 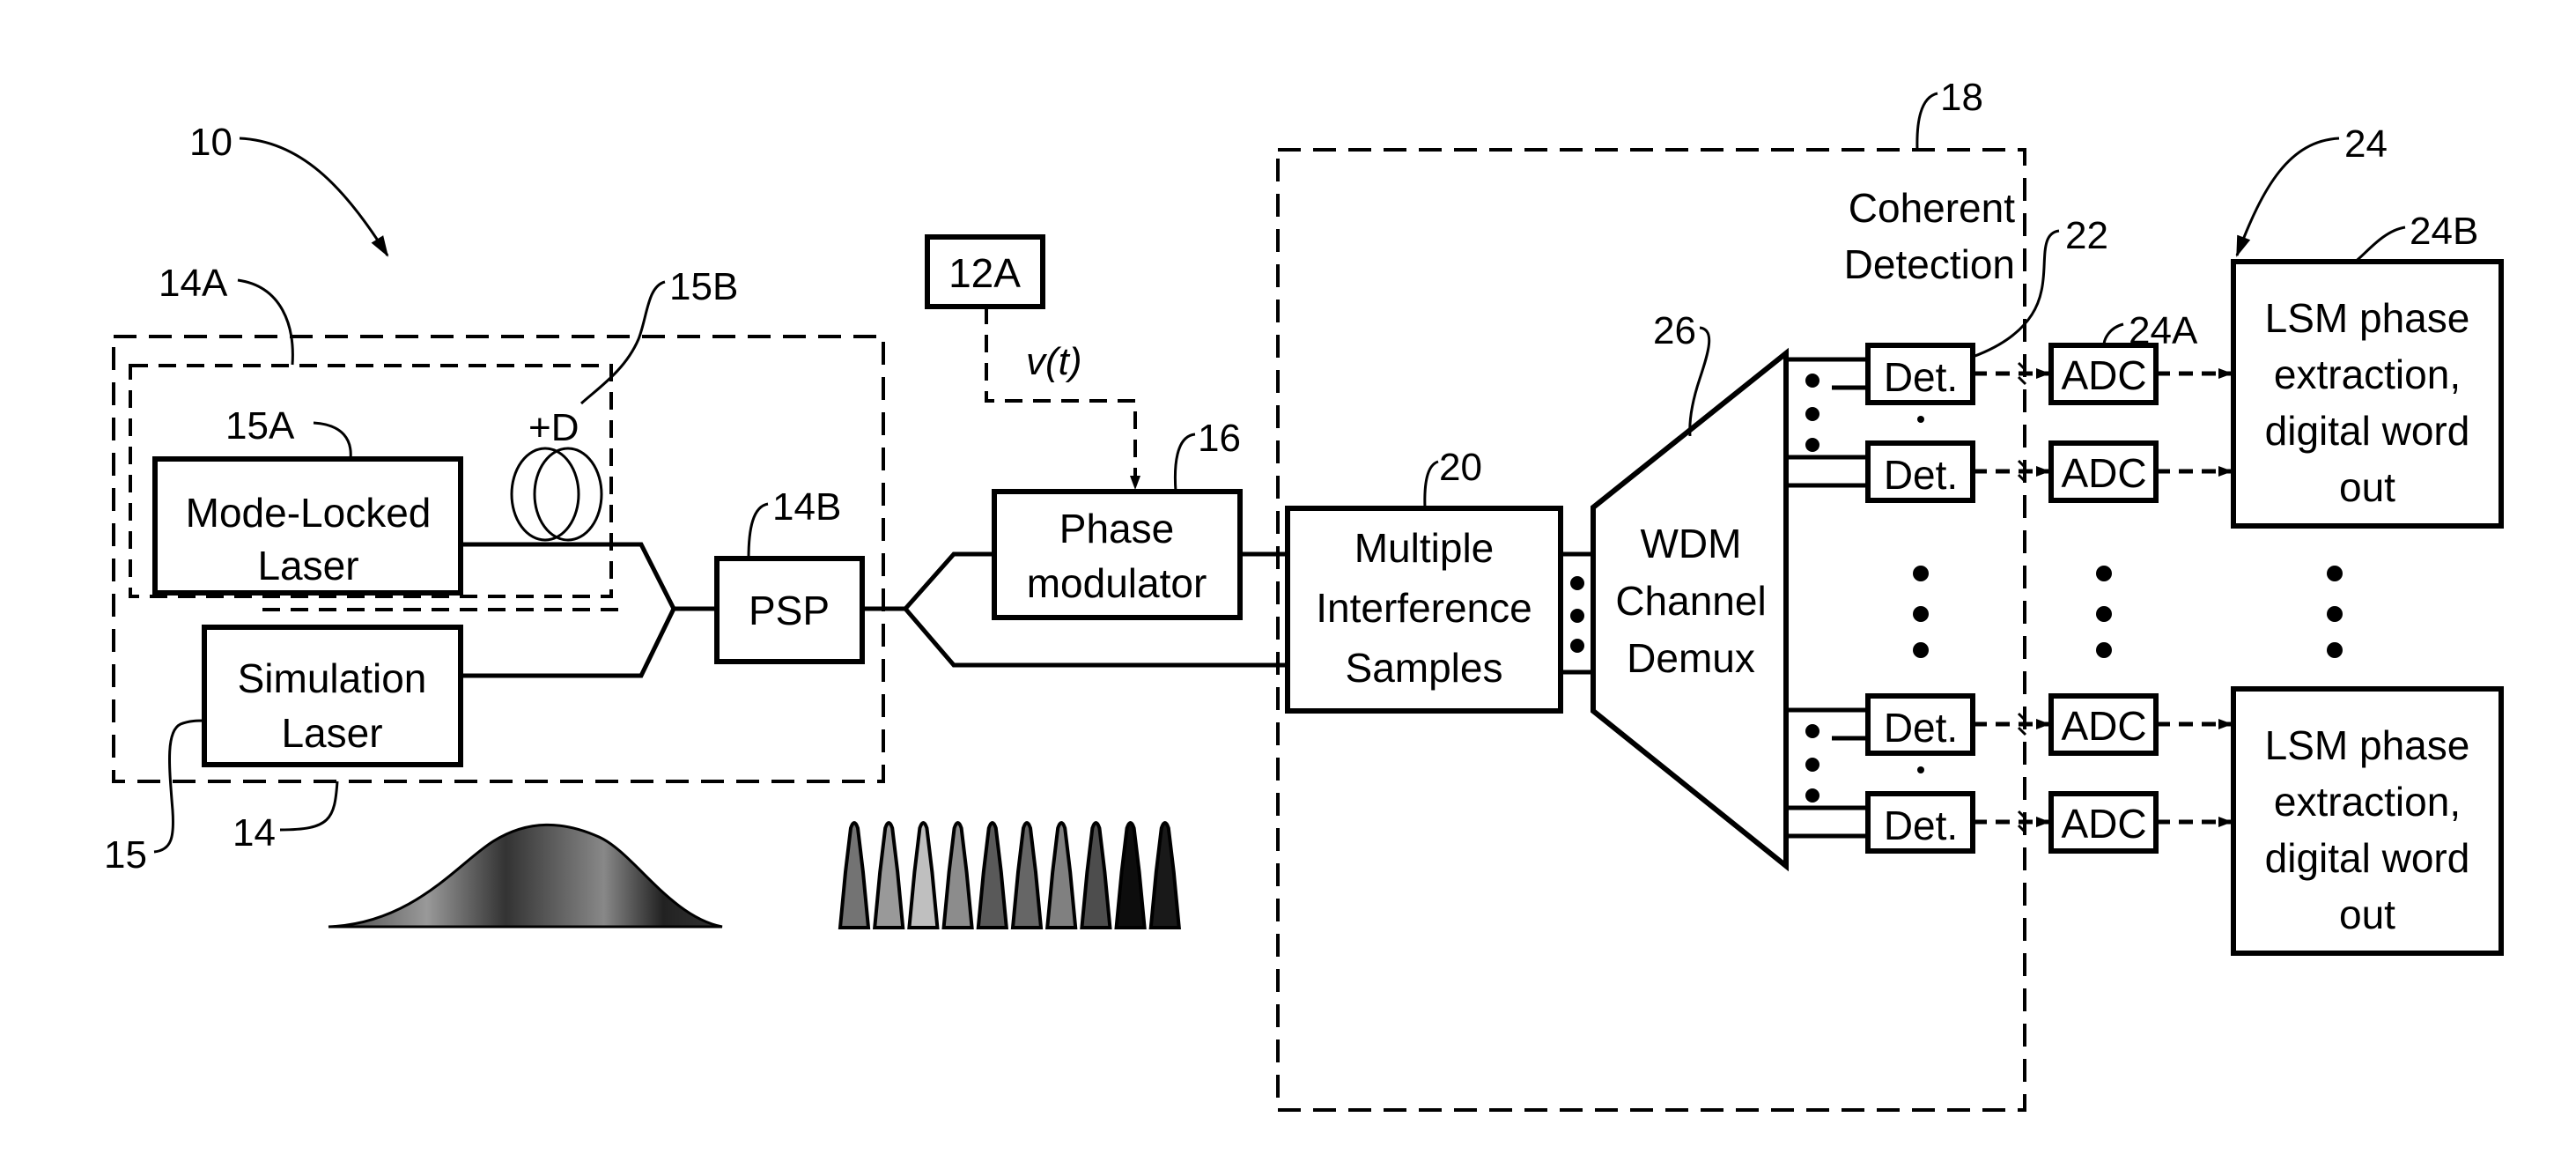 I want to click on signal-source-label: 12A, so click(x=984, y=273).